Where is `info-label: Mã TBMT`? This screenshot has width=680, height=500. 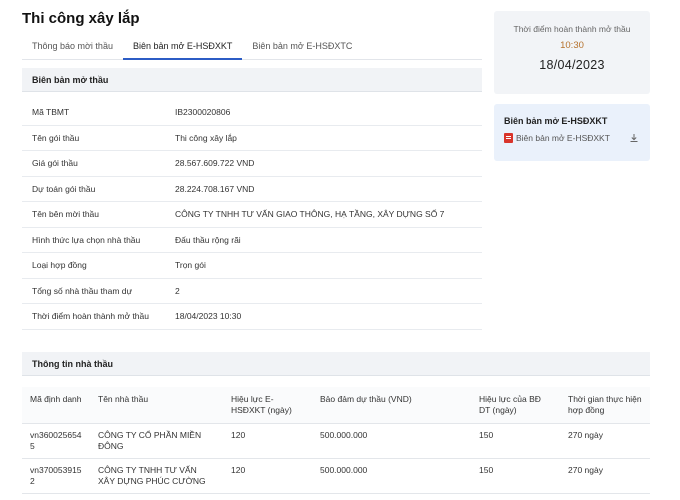
info-label: Mã TBMT is located at coordinates (51, 112).